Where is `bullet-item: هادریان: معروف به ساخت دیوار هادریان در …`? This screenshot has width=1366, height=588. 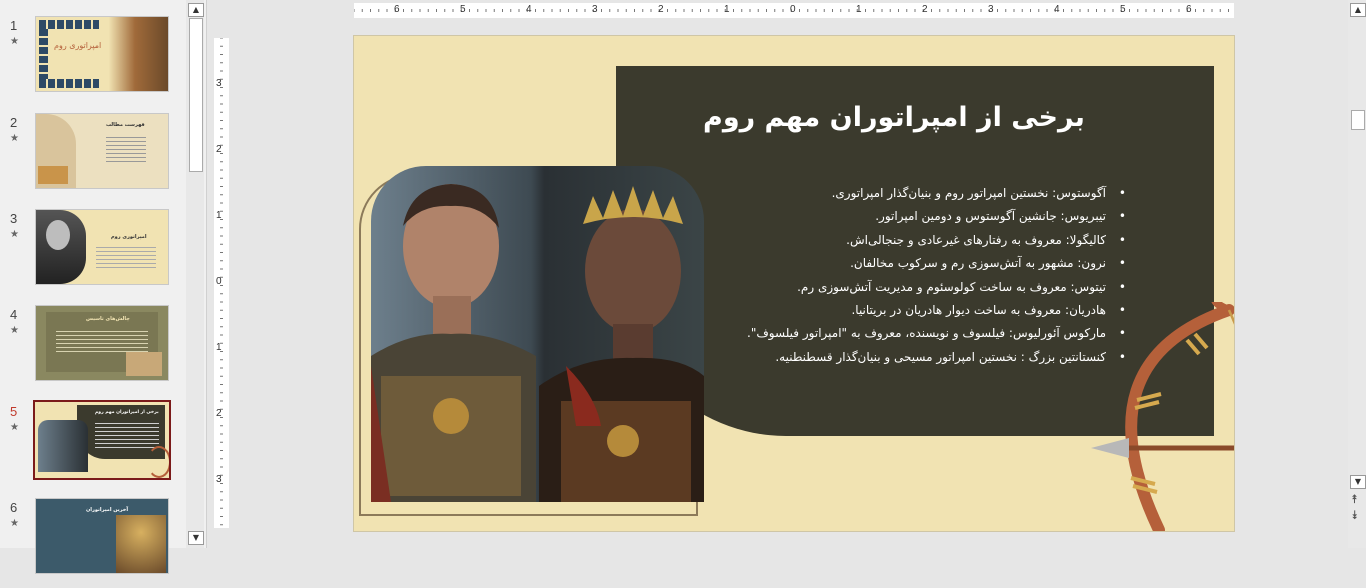
bullet-item: هادریان: معروف به ساخت دیوار هادریان در … is located at coordinates (910, 314).